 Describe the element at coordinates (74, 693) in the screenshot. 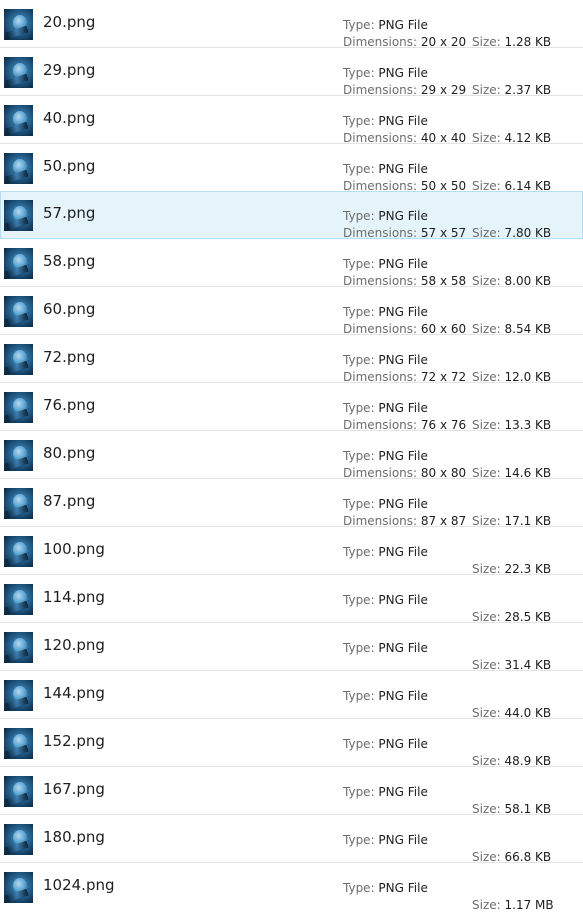

I see `file-name: 144.png` at that location.